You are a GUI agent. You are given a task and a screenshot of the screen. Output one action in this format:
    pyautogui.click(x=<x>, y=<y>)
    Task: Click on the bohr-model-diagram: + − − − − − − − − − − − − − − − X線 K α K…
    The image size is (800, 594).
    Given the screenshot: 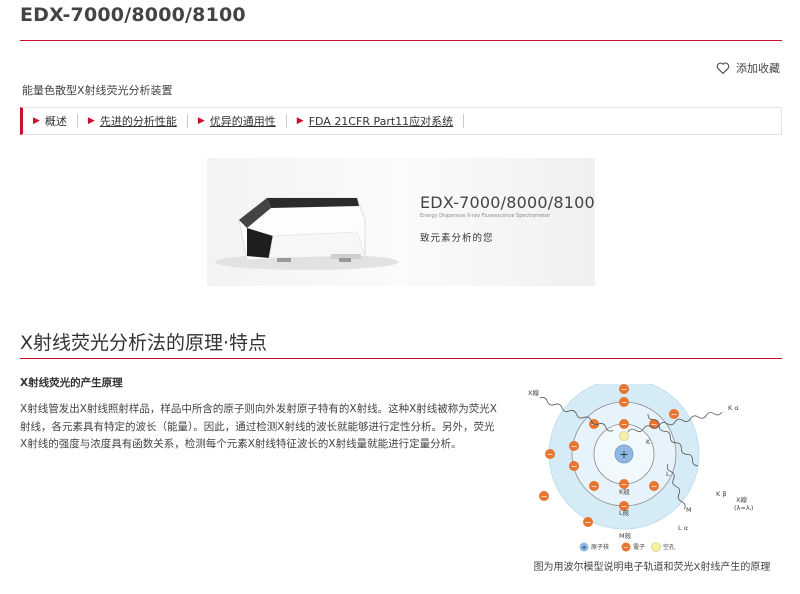 What is the action you would take?
    pyautogui.click(x=640, y=468)
    